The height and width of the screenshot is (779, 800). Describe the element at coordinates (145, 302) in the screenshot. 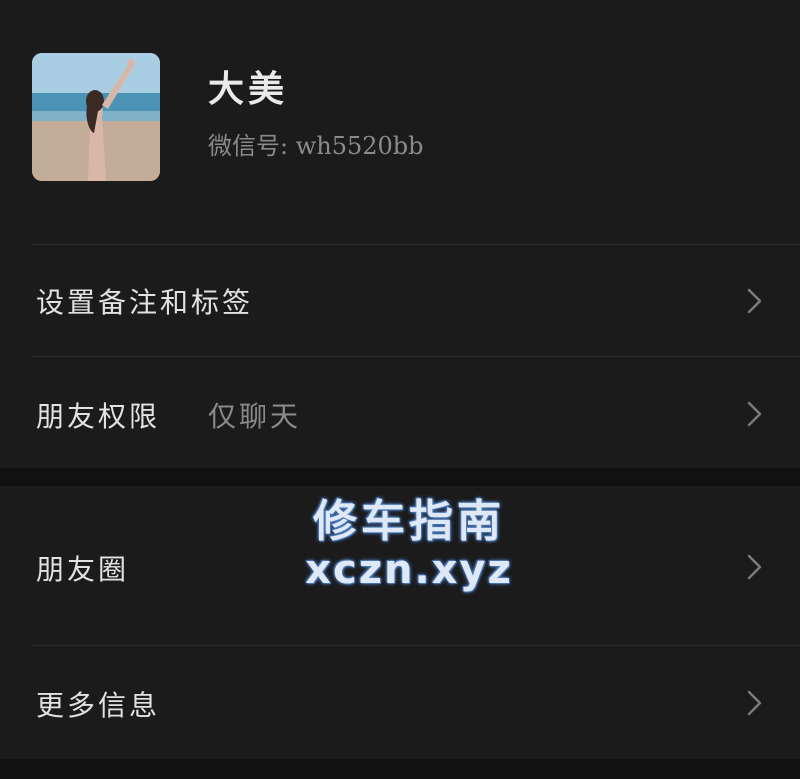

I see `row-label: 设置备注和标签` at that location.